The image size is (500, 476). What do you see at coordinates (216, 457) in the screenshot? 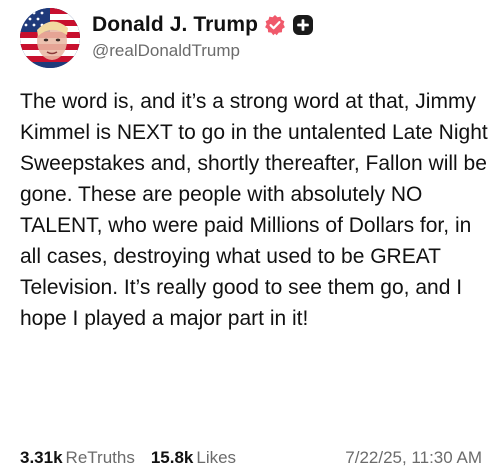
I see `likes-label: Likes` at bounding box center [216, 457].